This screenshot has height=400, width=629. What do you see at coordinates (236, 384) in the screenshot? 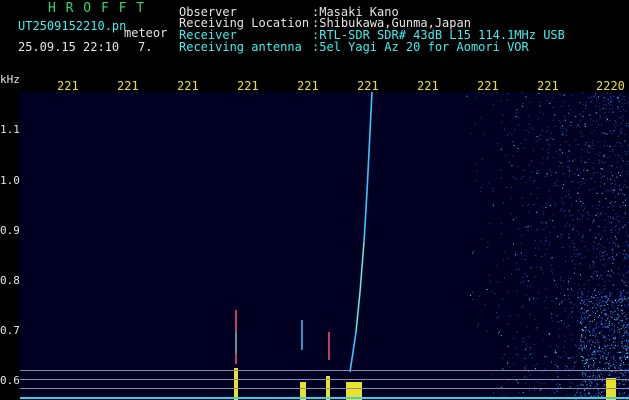
I see `burst` at bounding box center [236, 384].